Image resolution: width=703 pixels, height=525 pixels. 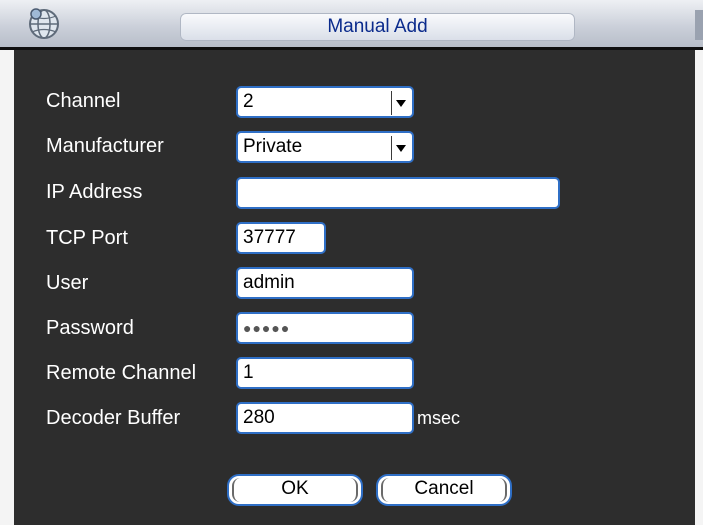 I want to click on manufacturer-select: Private, so click(x=325, y=147).